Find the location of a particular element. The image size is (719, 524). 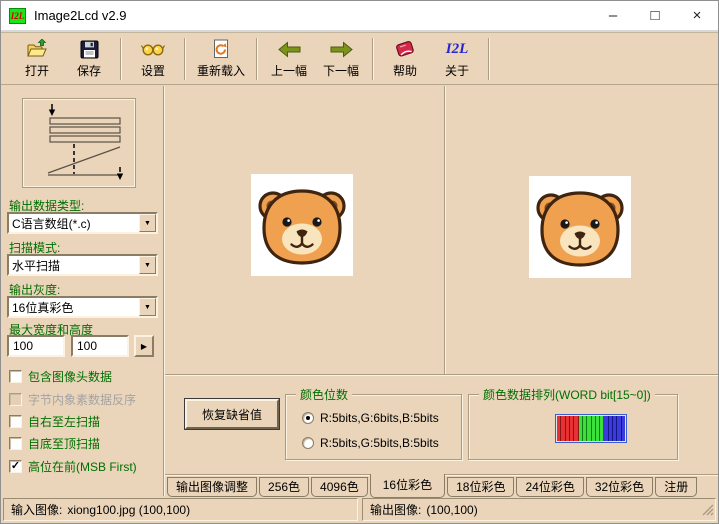

tab-register: 注册 is located at coordinates (676, 487).